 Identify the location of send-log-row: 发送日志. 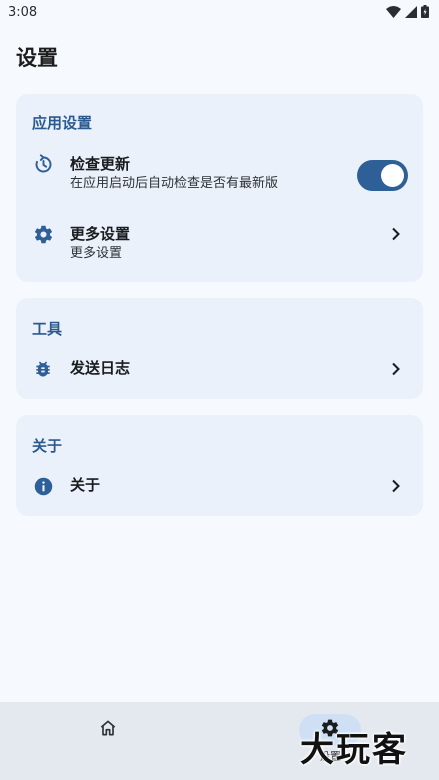
(219, 369).